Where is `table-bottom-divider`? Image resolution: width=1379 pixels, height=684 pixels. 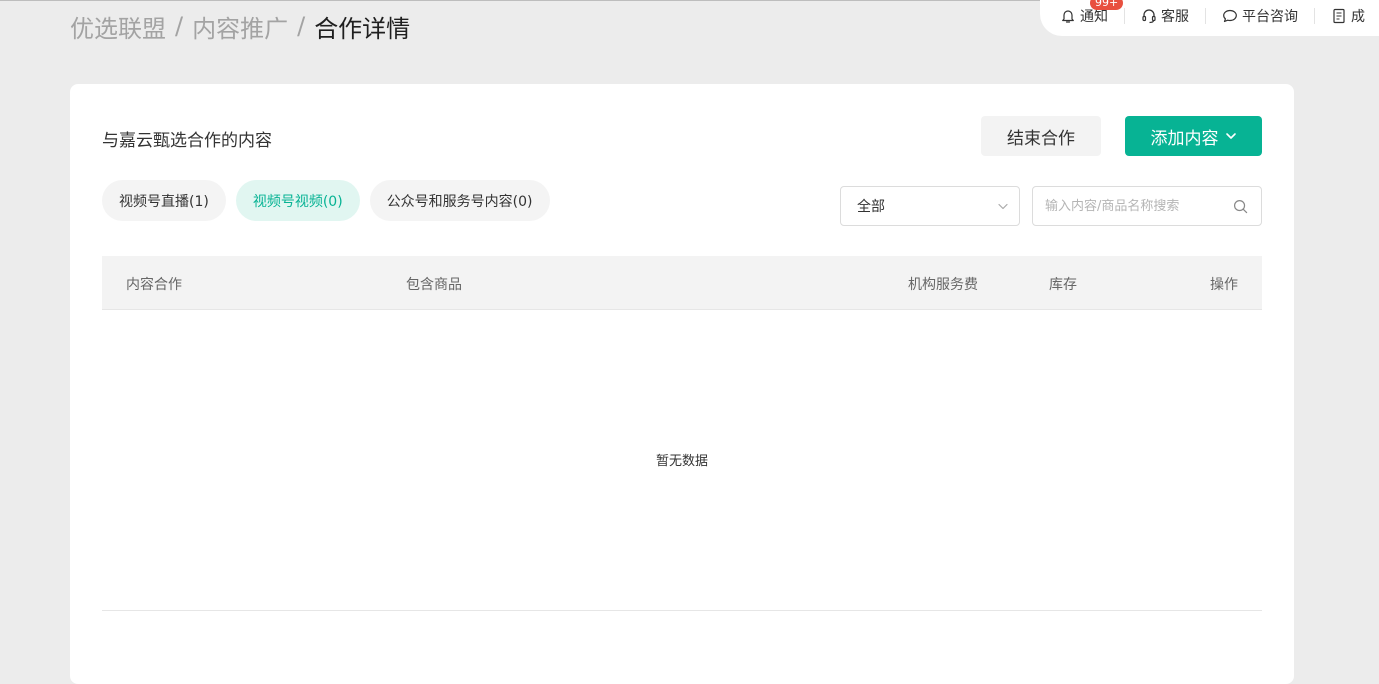 table-bottom-divider is located at coordinates (682, 610).